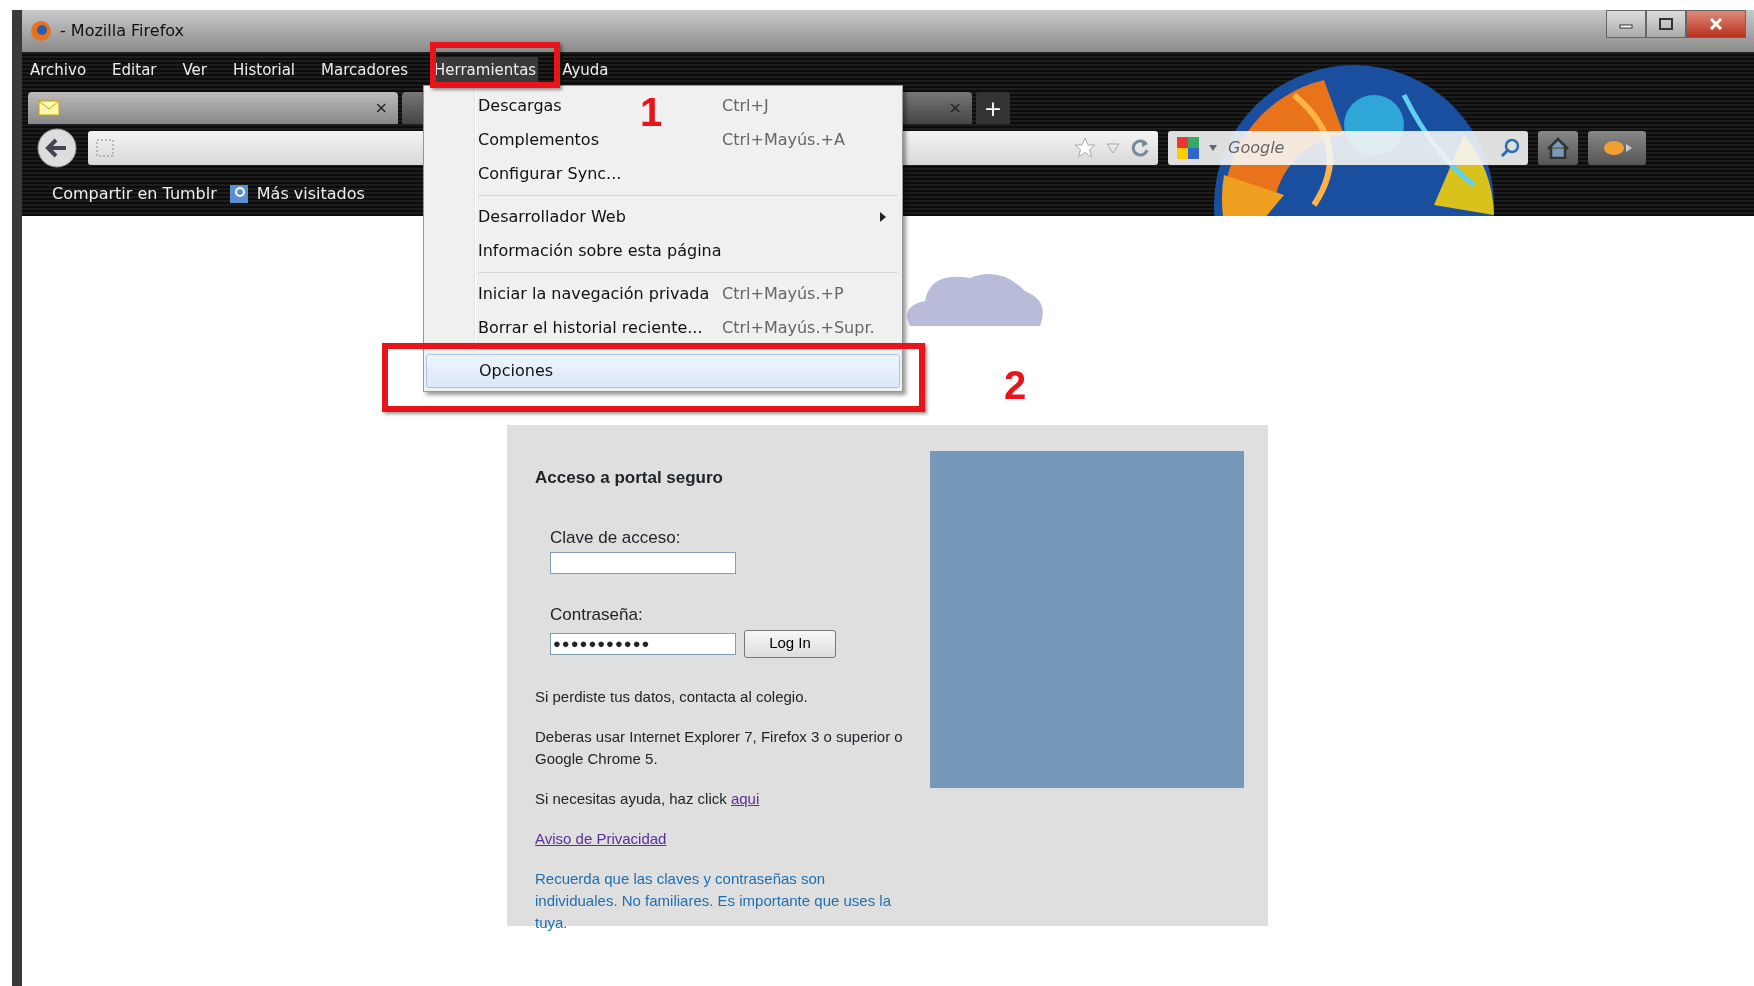 The height and width of the screenshot is (986, 1754). Describe the element at coordinates (783, 140) in the screenshot. I see `shortcut-label: Ctrl+Mayús.+A` at that location.